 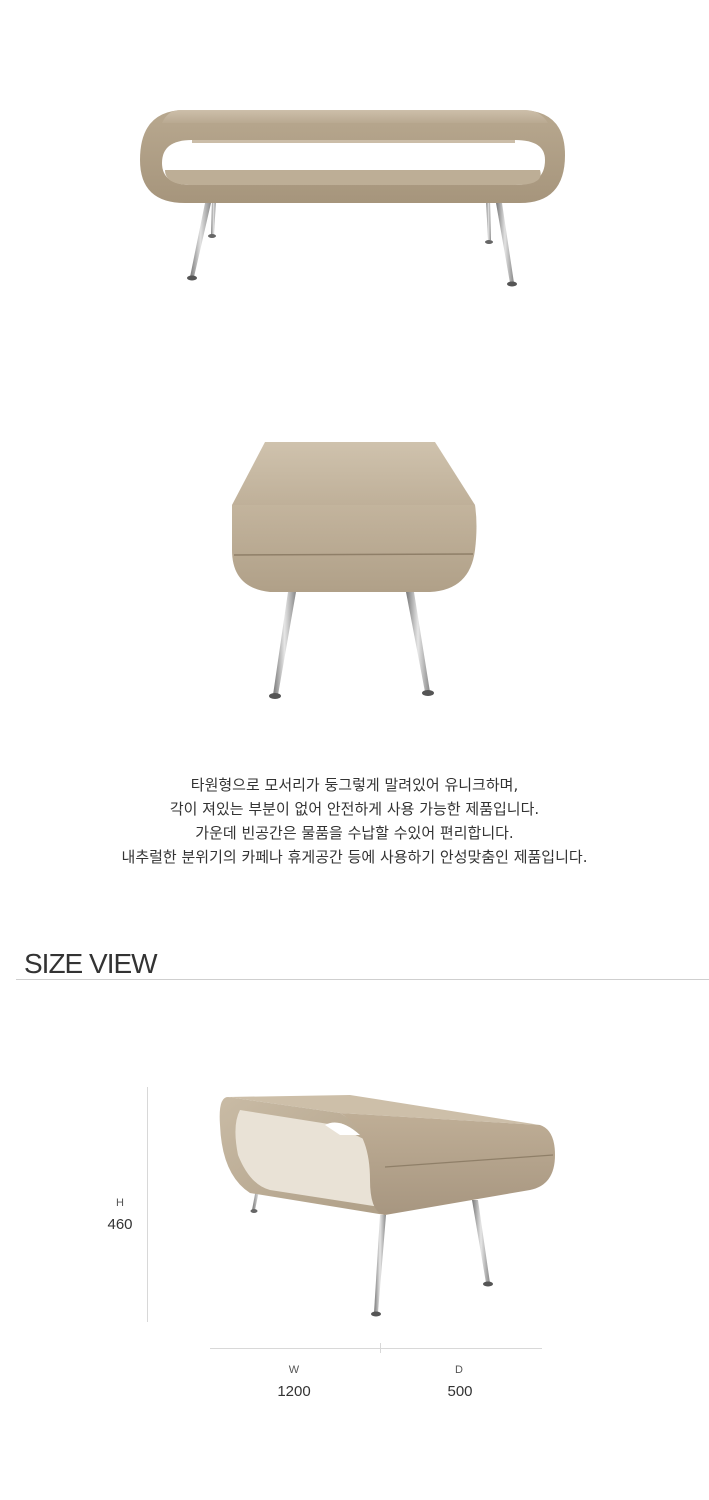 I want to click on heading-divider, so click(x=362, y=979).